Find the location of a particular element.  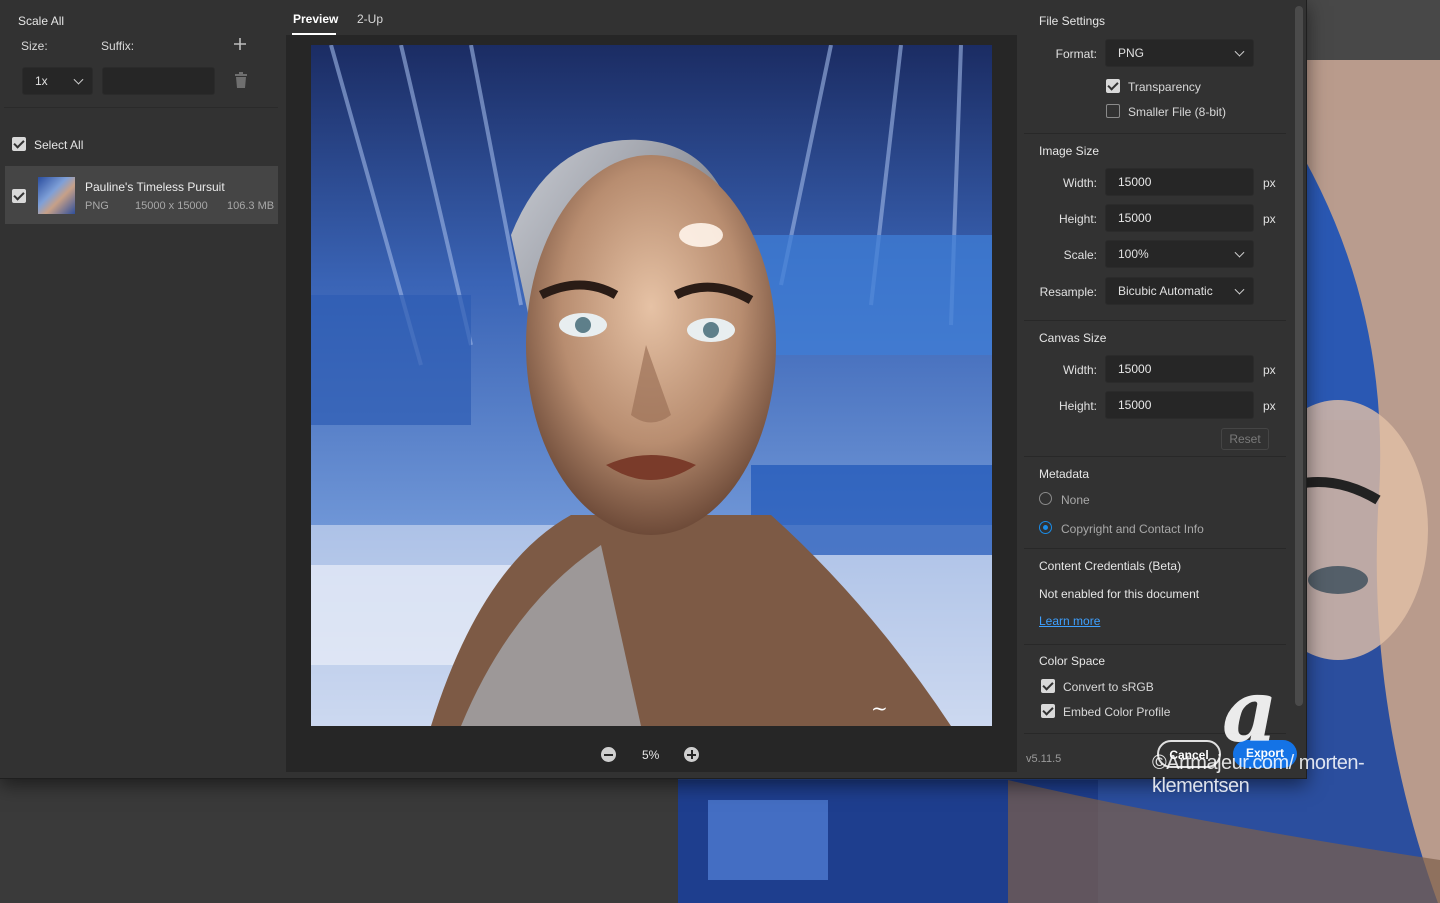

file-name: Pauline's Timeless Pursuit is located at coordinates (155, 187).